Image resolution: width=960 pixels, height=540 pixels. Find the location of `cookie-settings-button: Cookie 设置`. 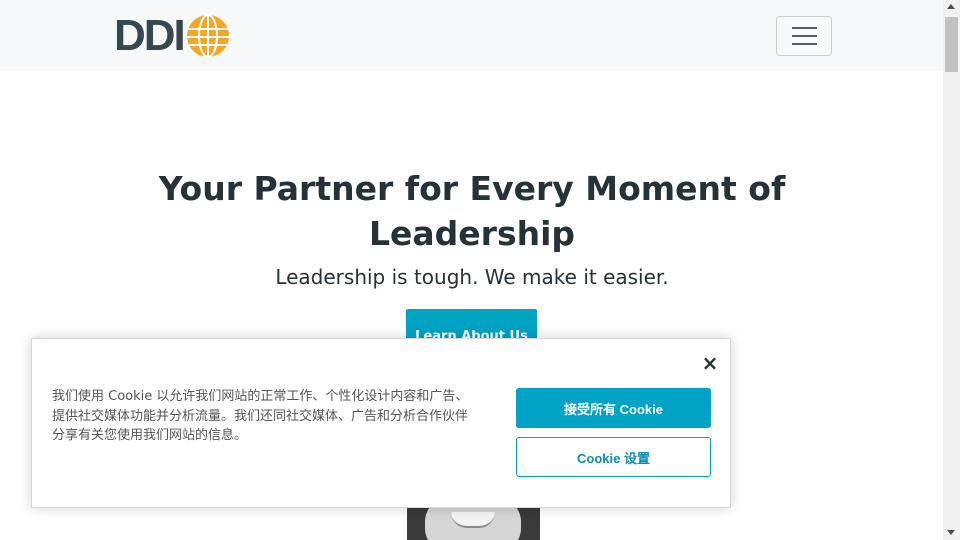

cookie-settings-button: Cookie 设置 is located at coordinates (613, 457).